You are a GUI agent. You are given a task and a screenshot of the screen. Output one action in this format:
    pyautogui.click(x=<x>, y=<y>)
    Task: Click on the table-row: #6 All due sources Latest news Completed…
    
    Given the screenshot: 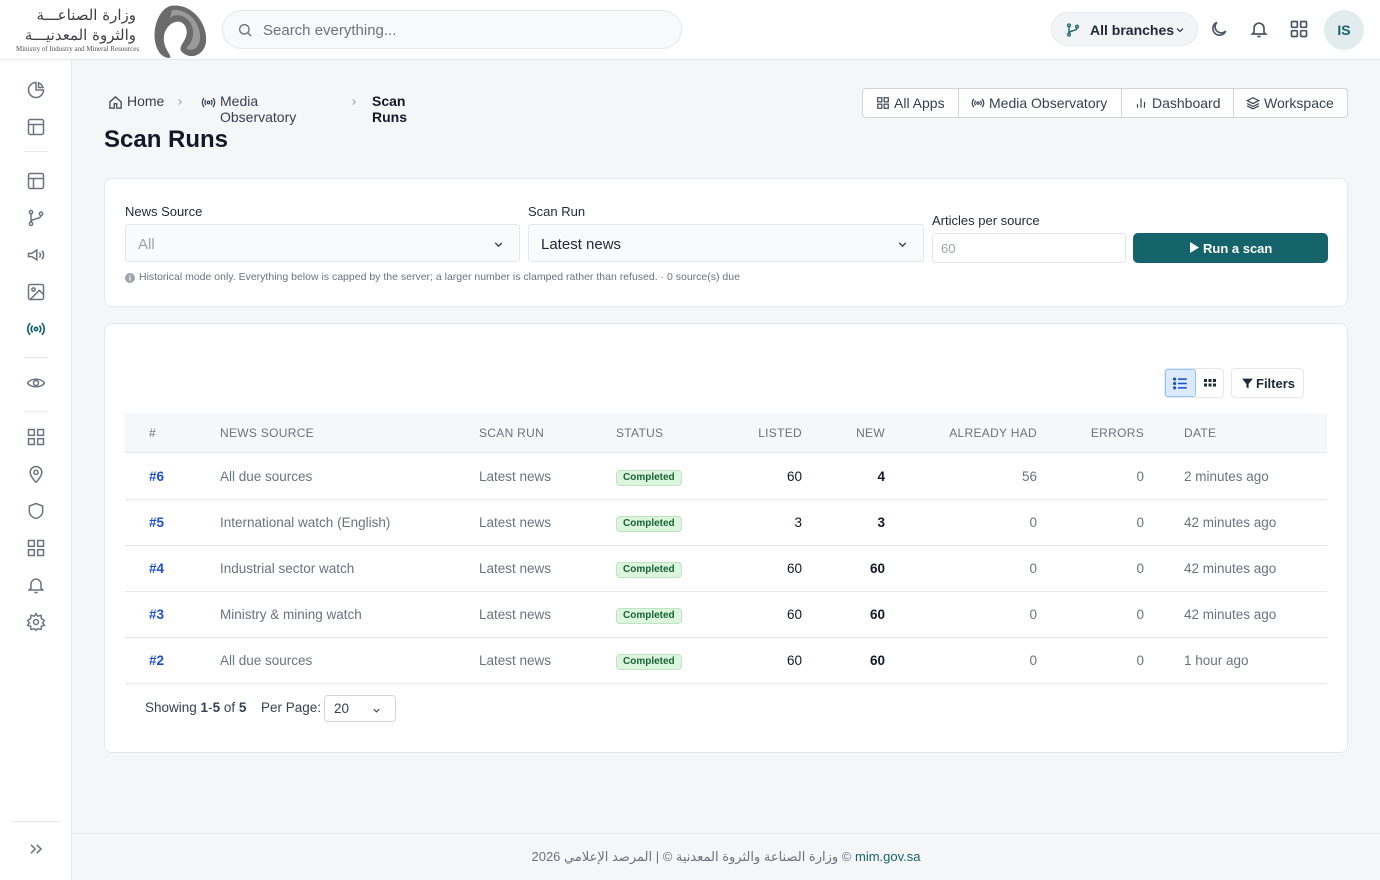 What is the action you would take?
    pyautogui.click(x=726, y=477)
    